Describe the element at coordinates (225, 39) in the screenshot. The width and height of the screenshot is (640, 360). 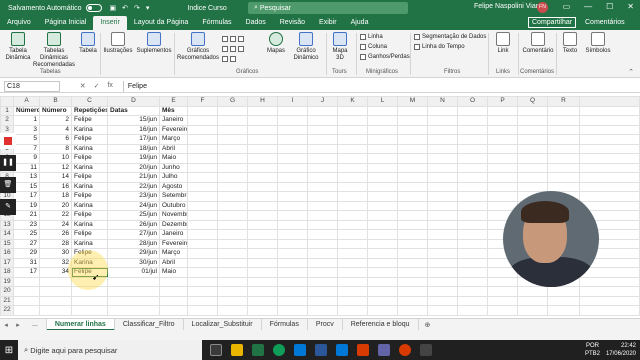
I see `bar-chart-icon` at that location.